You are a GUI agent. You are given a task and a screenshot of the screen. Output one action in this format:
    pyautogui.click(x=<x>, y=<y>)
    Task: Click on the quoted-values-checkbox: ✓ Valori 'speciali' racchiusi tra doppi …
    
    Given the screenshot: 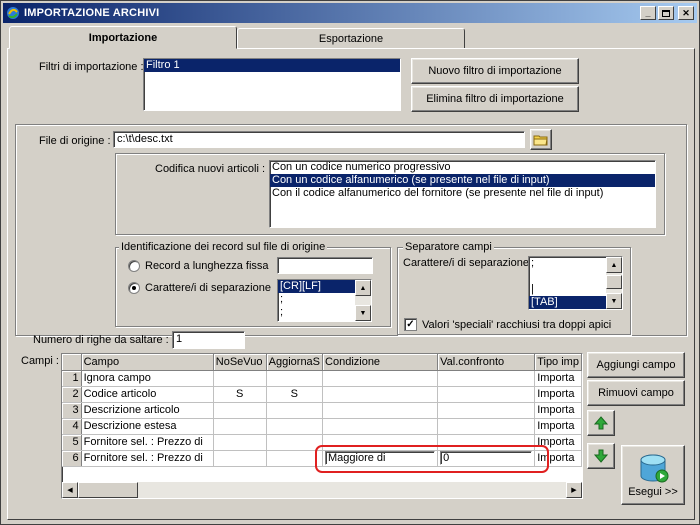 What is the action you would take?
    pyautogui.click(x=507, y=324)
    